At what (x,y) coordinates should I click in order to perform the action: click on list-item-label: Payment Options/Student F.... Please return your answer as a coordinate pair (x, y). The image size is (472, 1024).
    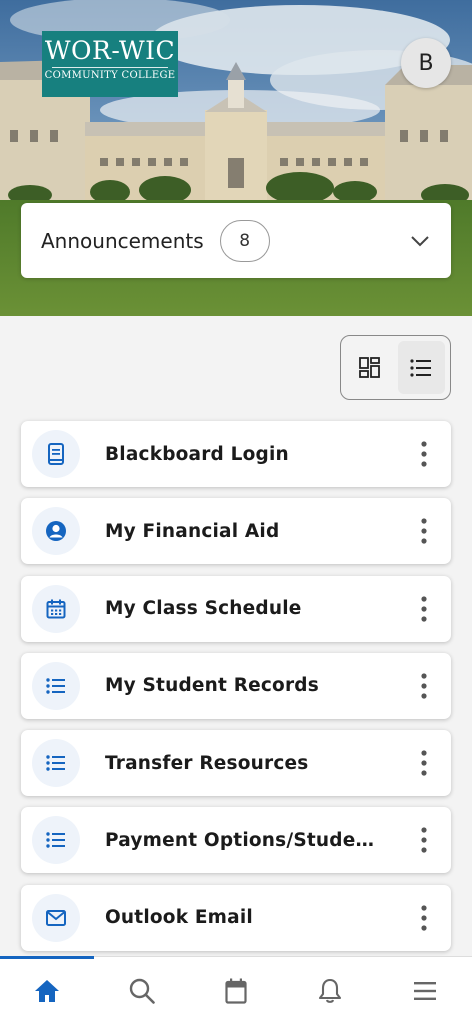
    Looking at the image, I should click on (240, 840).